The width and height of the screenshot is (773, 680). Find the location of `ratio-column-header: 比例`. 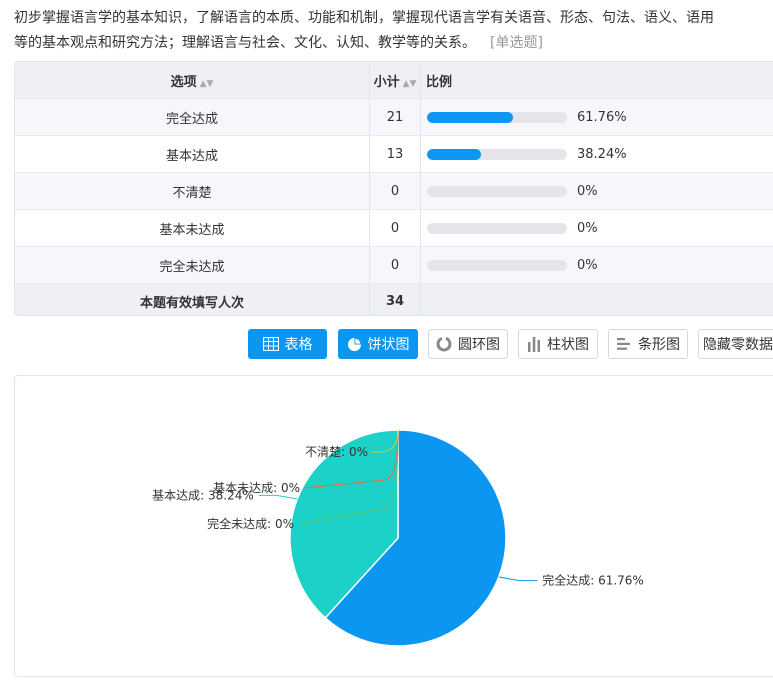

ratio-column-header: 比例 is located at coordinates (597, 80).